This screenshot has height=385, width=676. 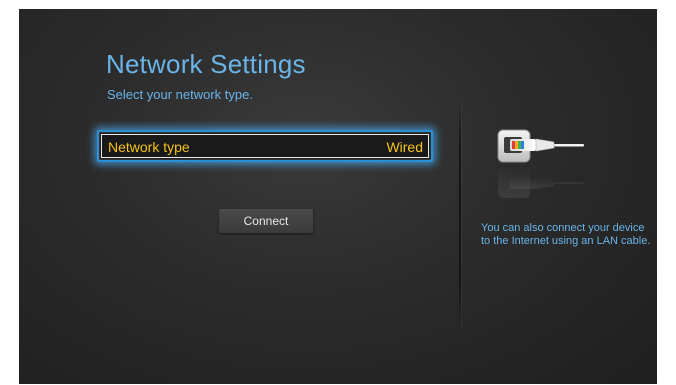 I want to click on network-type-value: Wired, so click(x=404, y=147).